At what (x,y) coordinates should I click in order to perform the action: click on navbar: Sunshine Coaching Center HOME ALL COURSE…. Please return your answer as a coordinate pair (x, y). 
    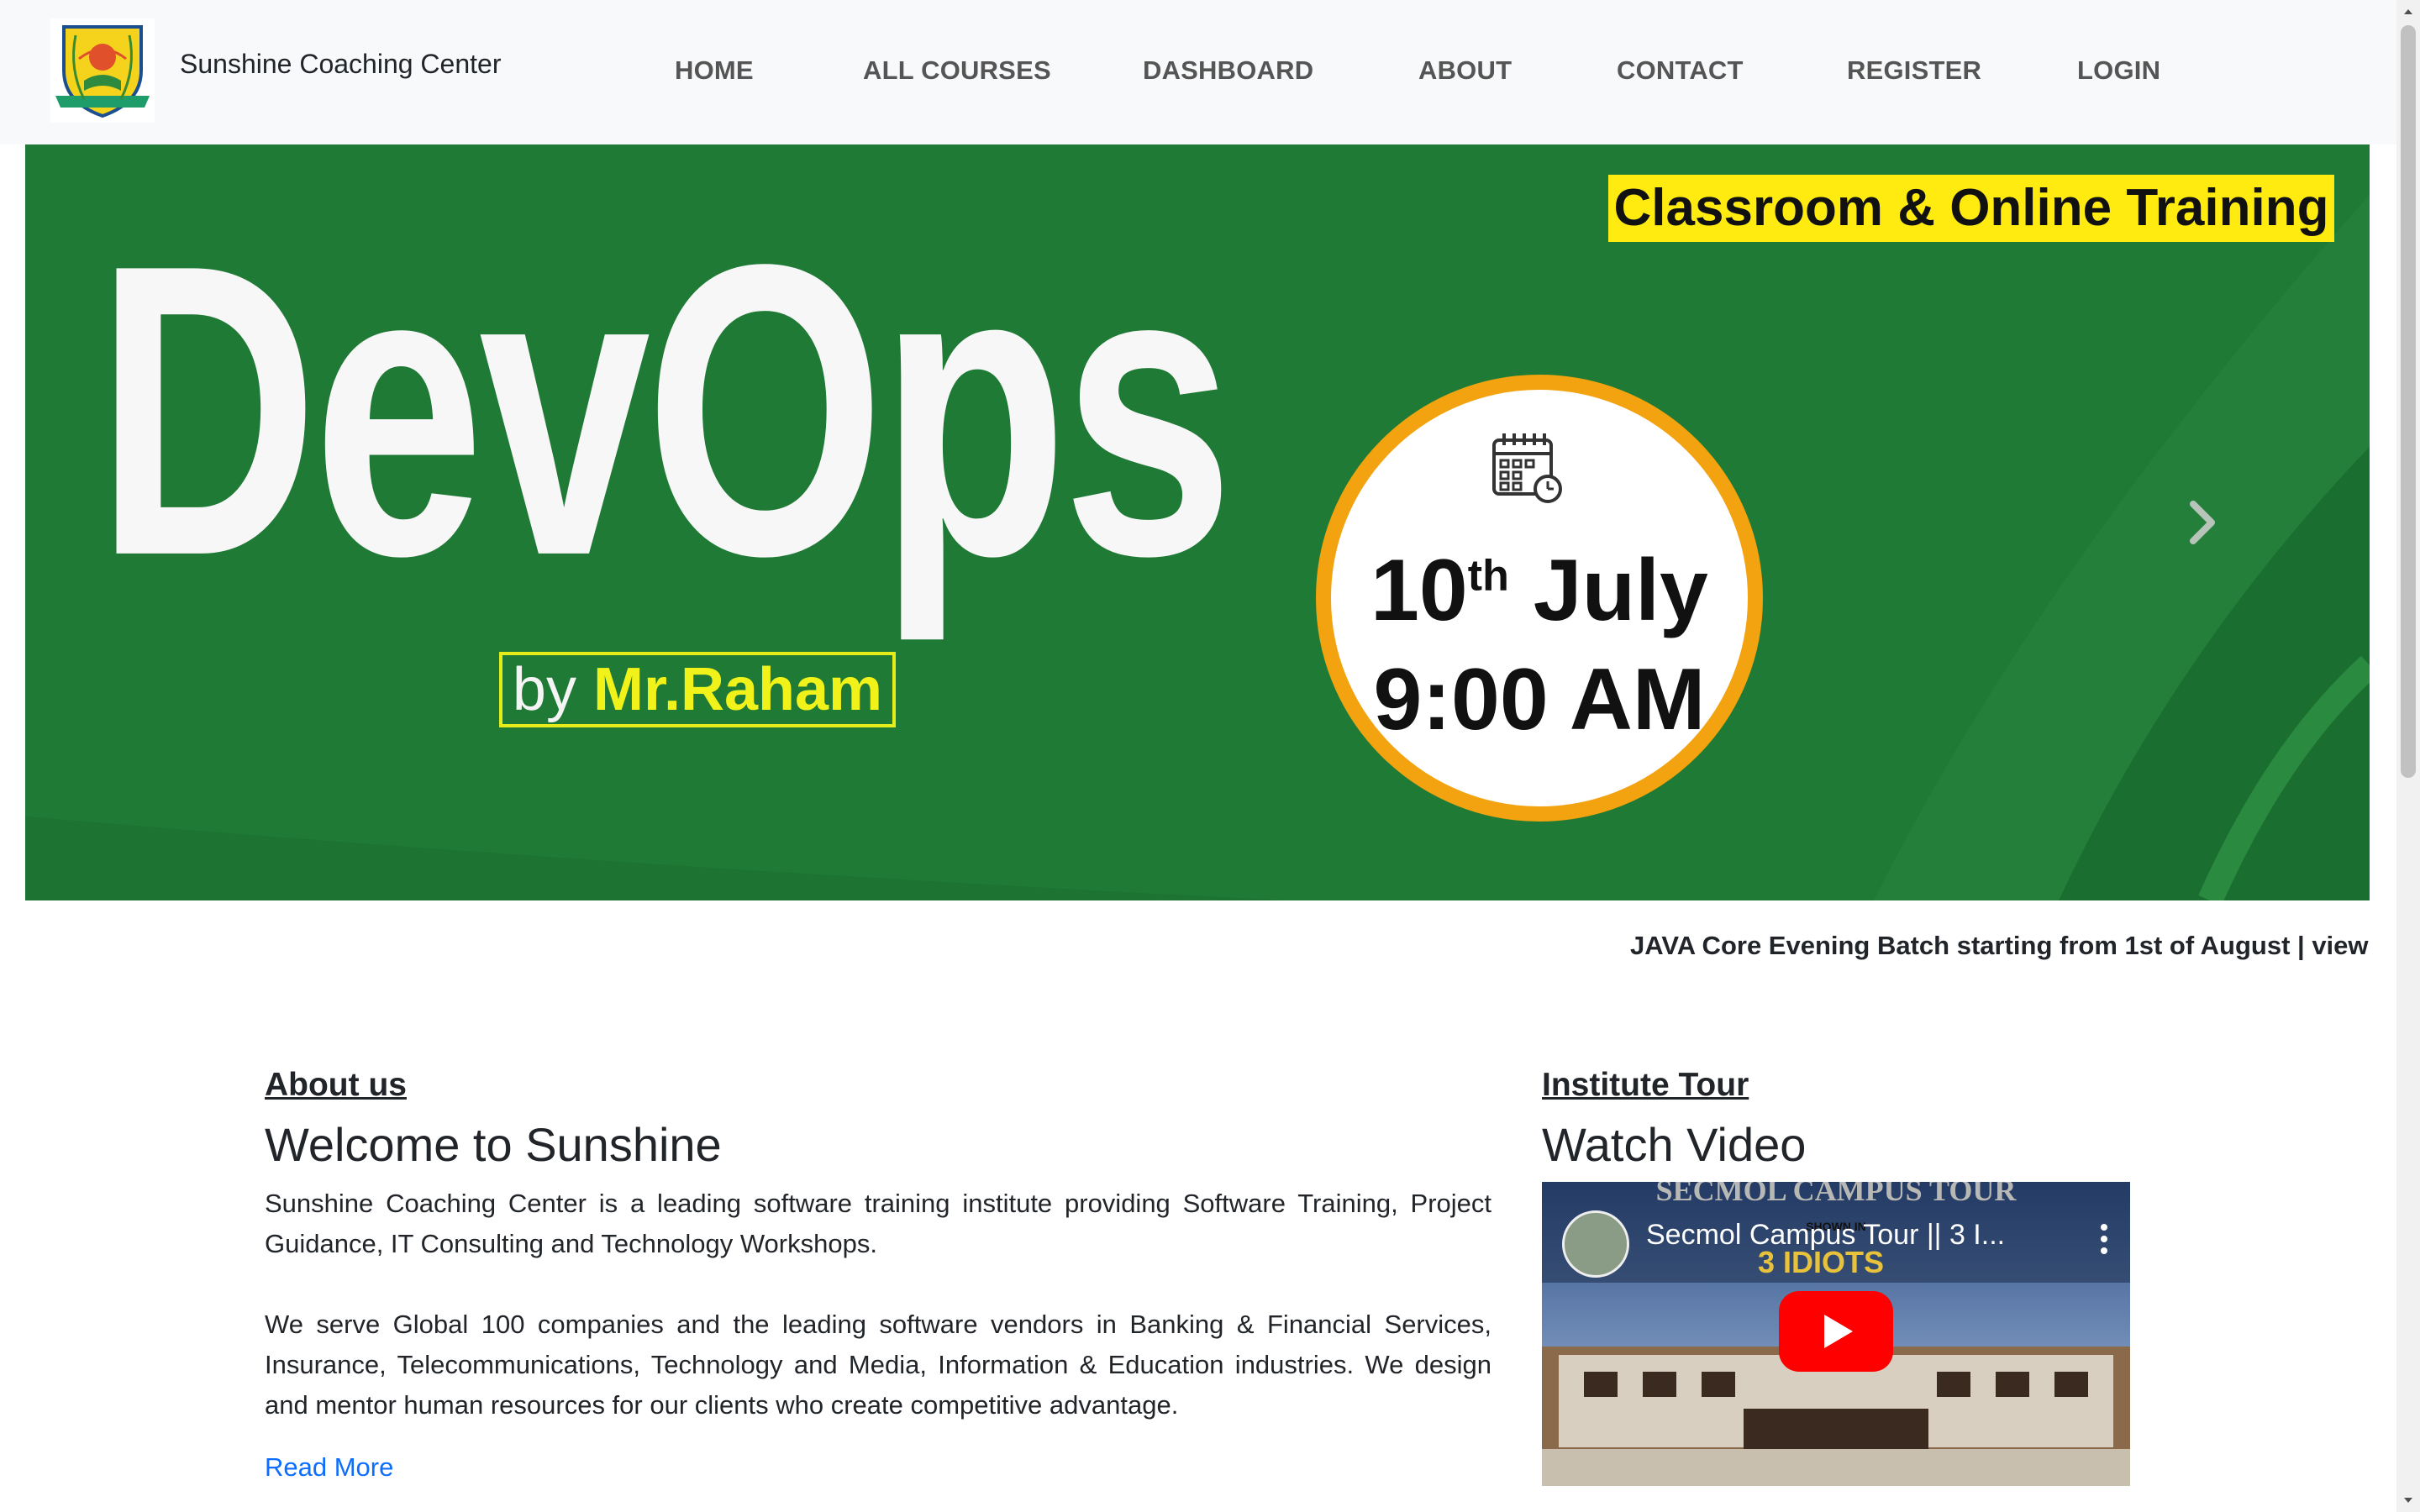
    Looking at the image, I should click on (1198, 72).